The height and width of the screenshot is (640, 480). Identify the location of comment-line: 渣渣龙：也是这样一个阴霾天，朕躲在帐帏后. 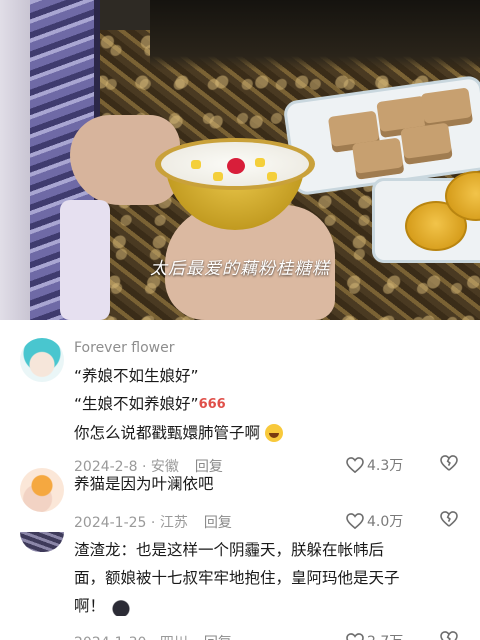
(229, 550).